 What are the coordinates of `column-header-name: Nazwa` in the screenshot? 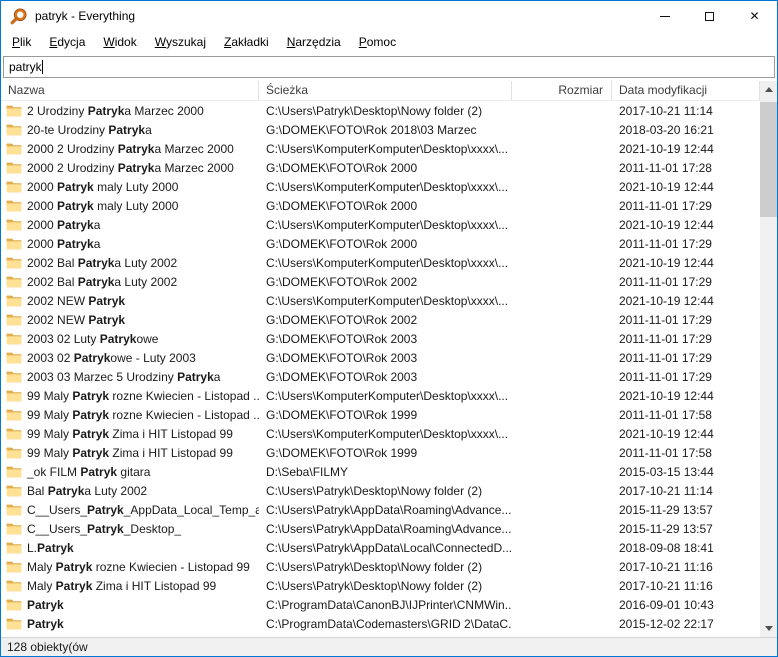 It's located at (130, 90).